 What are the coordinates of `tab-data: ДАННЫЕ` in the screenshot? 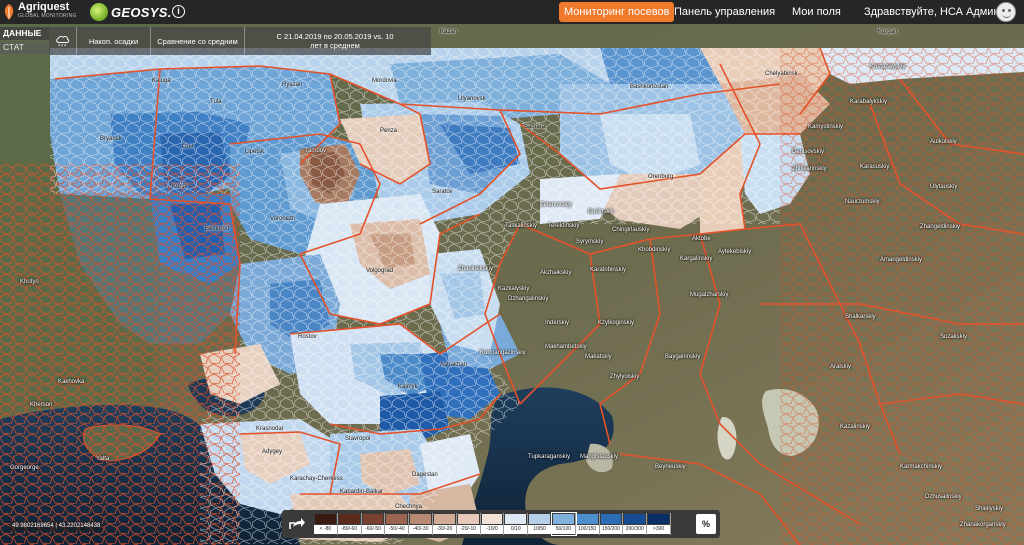 It's located at (24, 33).